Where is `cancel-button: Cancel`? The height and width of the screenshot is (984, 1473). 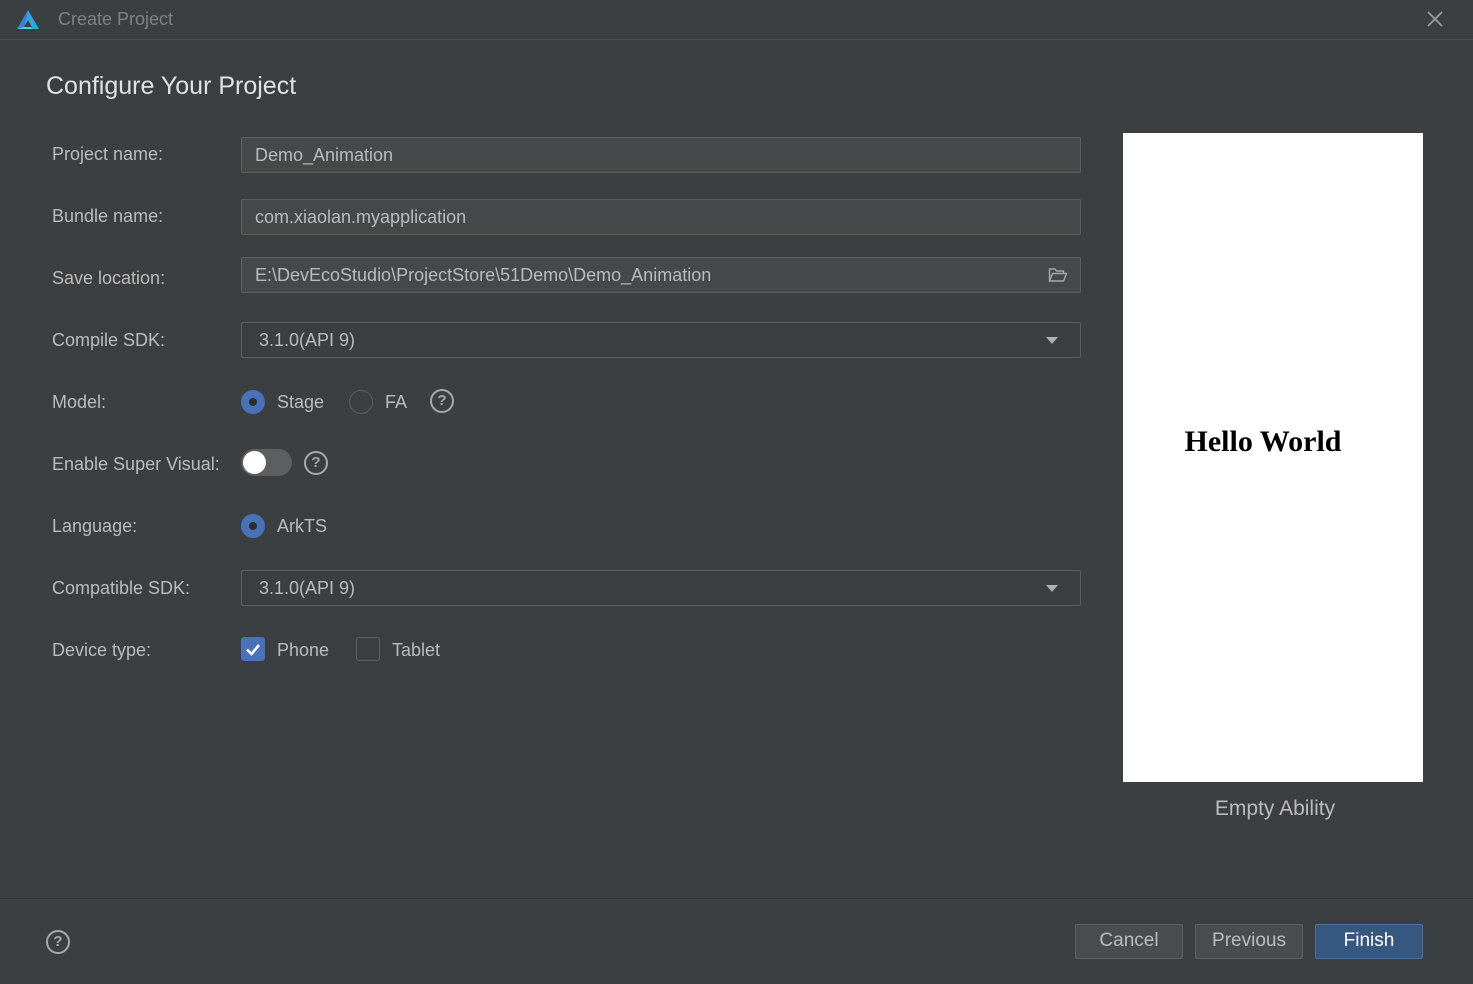 cancel-button: Cancel is located at coordinates (1129, 941).